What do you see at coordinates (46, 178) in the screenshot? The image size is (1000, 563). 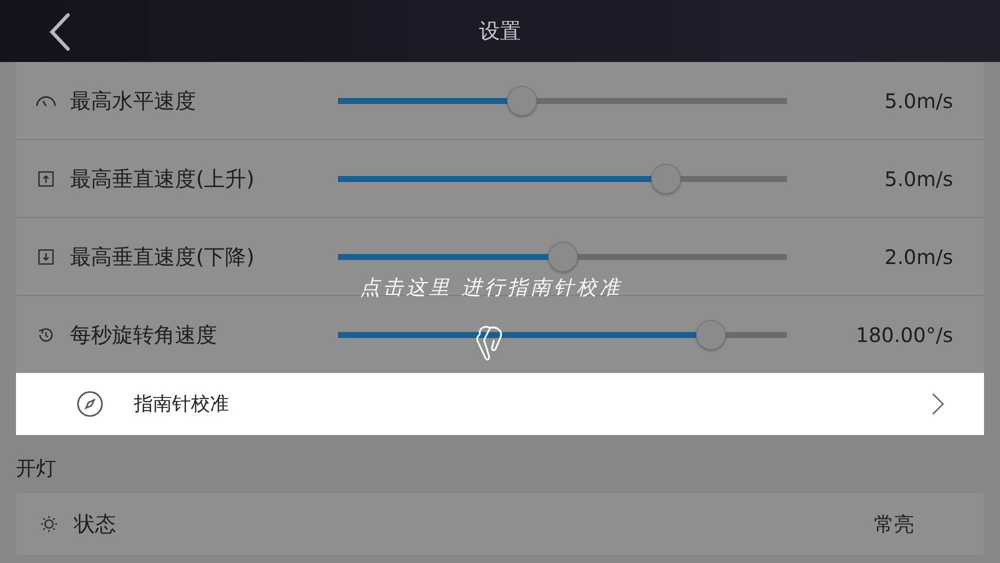 I see `upload-icon` at bounding box center [46, 178].